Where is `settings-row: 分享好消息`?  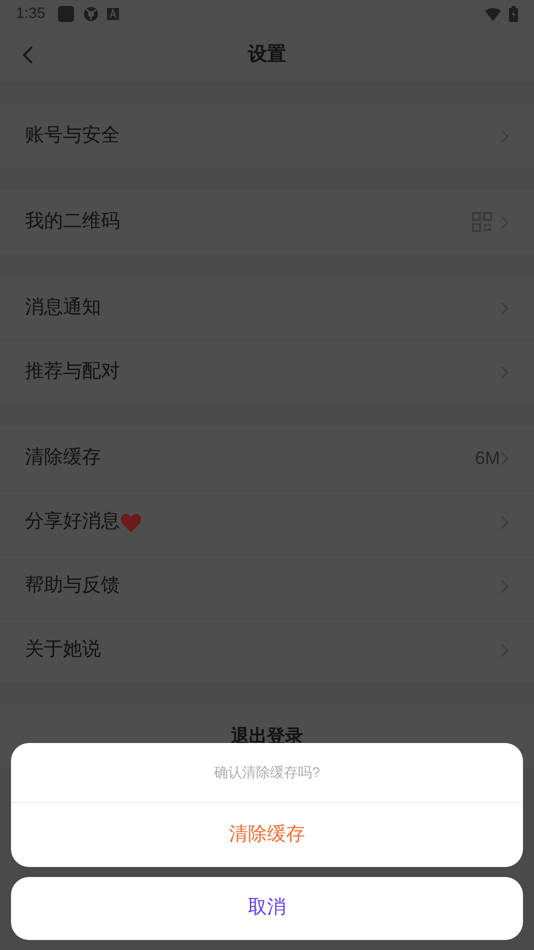 settings-row: 分享好消息 is located at coordinates (267, 522).